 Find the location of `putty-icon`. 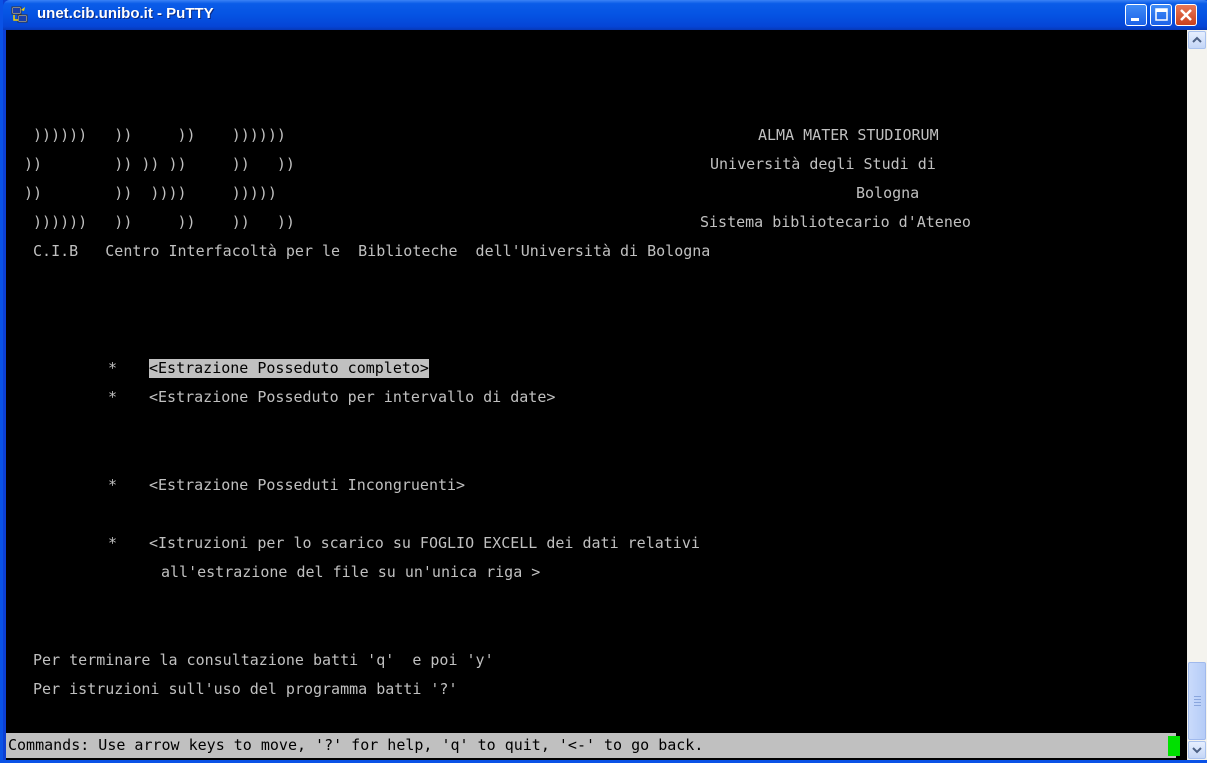

putty-icon is located at coordinates (20, 15).